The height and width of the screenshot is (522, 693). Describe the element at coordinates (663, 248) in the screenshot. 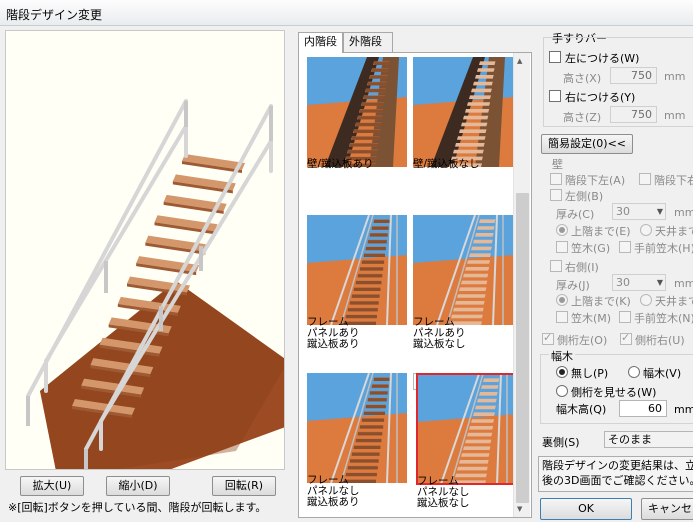

I see `left-front-baseboard-label: 手前笠木(H)` at that location.